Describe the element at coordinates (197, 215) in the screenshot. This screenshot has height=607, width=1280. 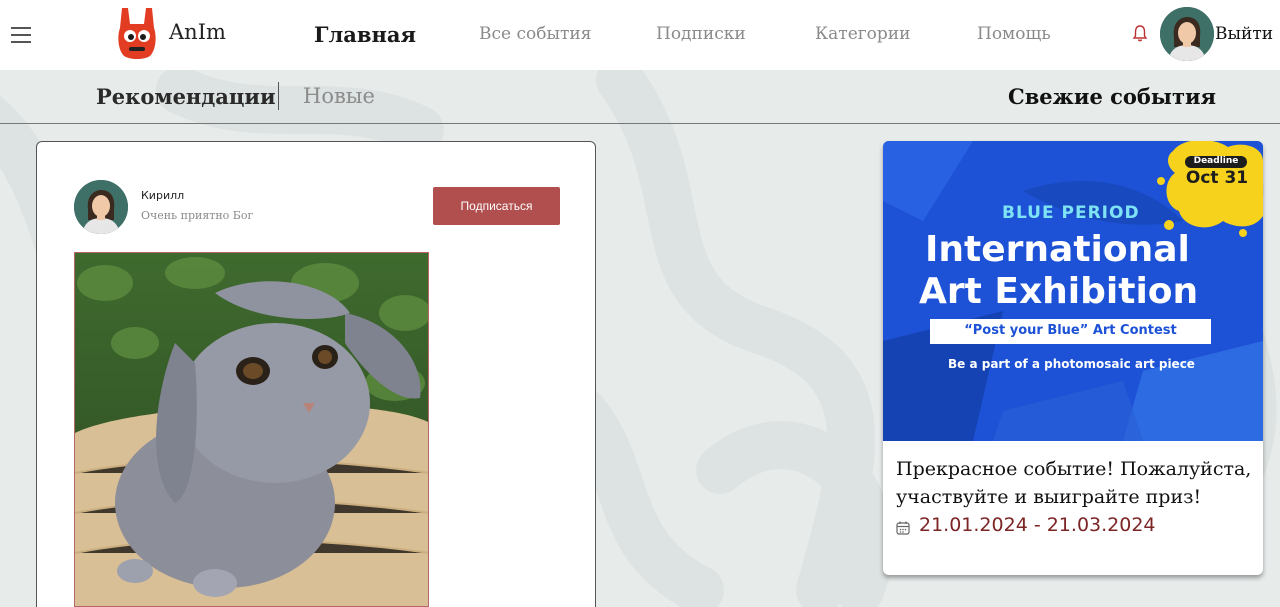
I see `post-author-status: Очень приятно Бог` at that location.